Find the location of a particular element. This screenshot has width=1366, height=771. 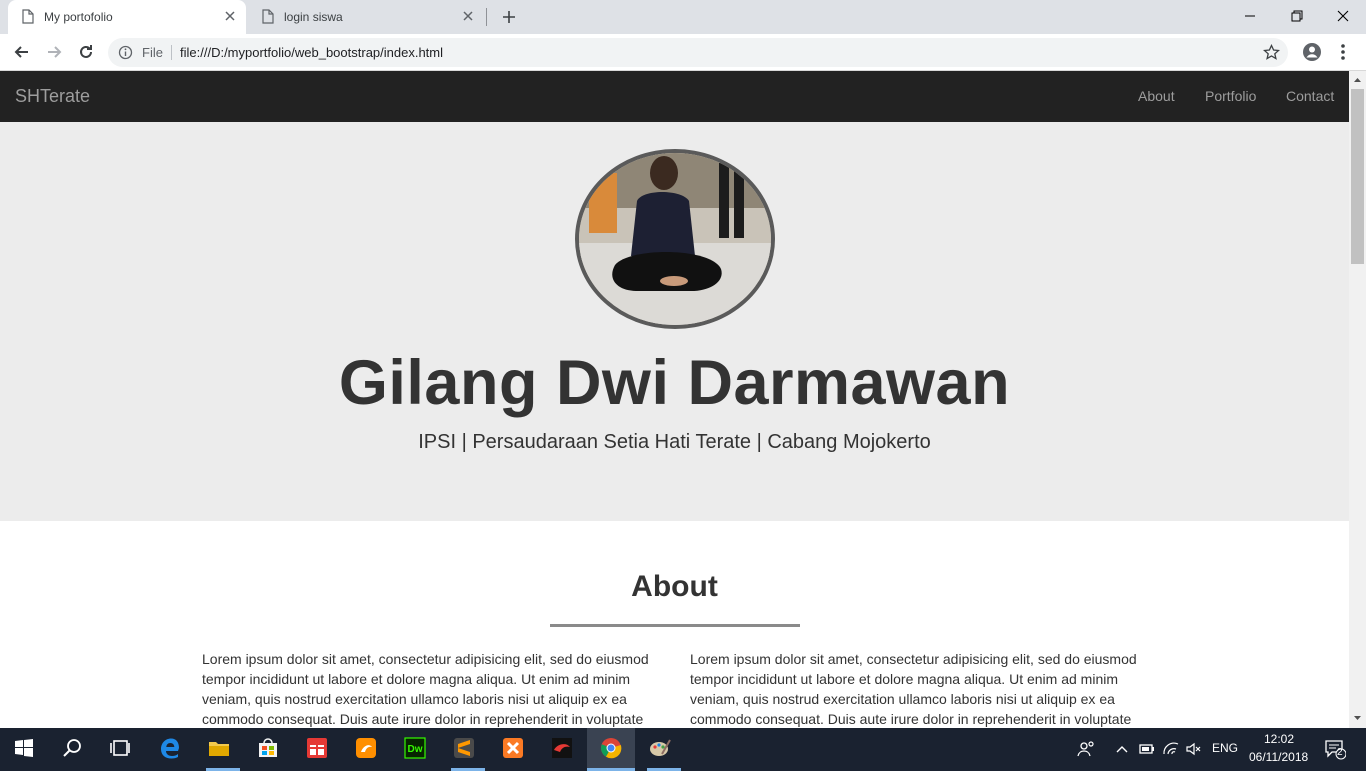

chevron-up-icon is located at coordinates (1122, 749).